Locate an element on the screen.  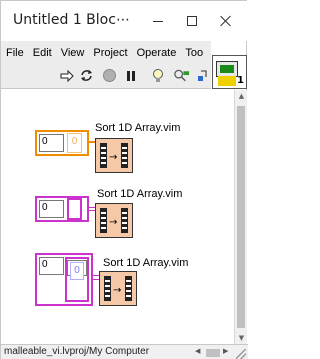
pause-icon is located at coordinates (130, 75).